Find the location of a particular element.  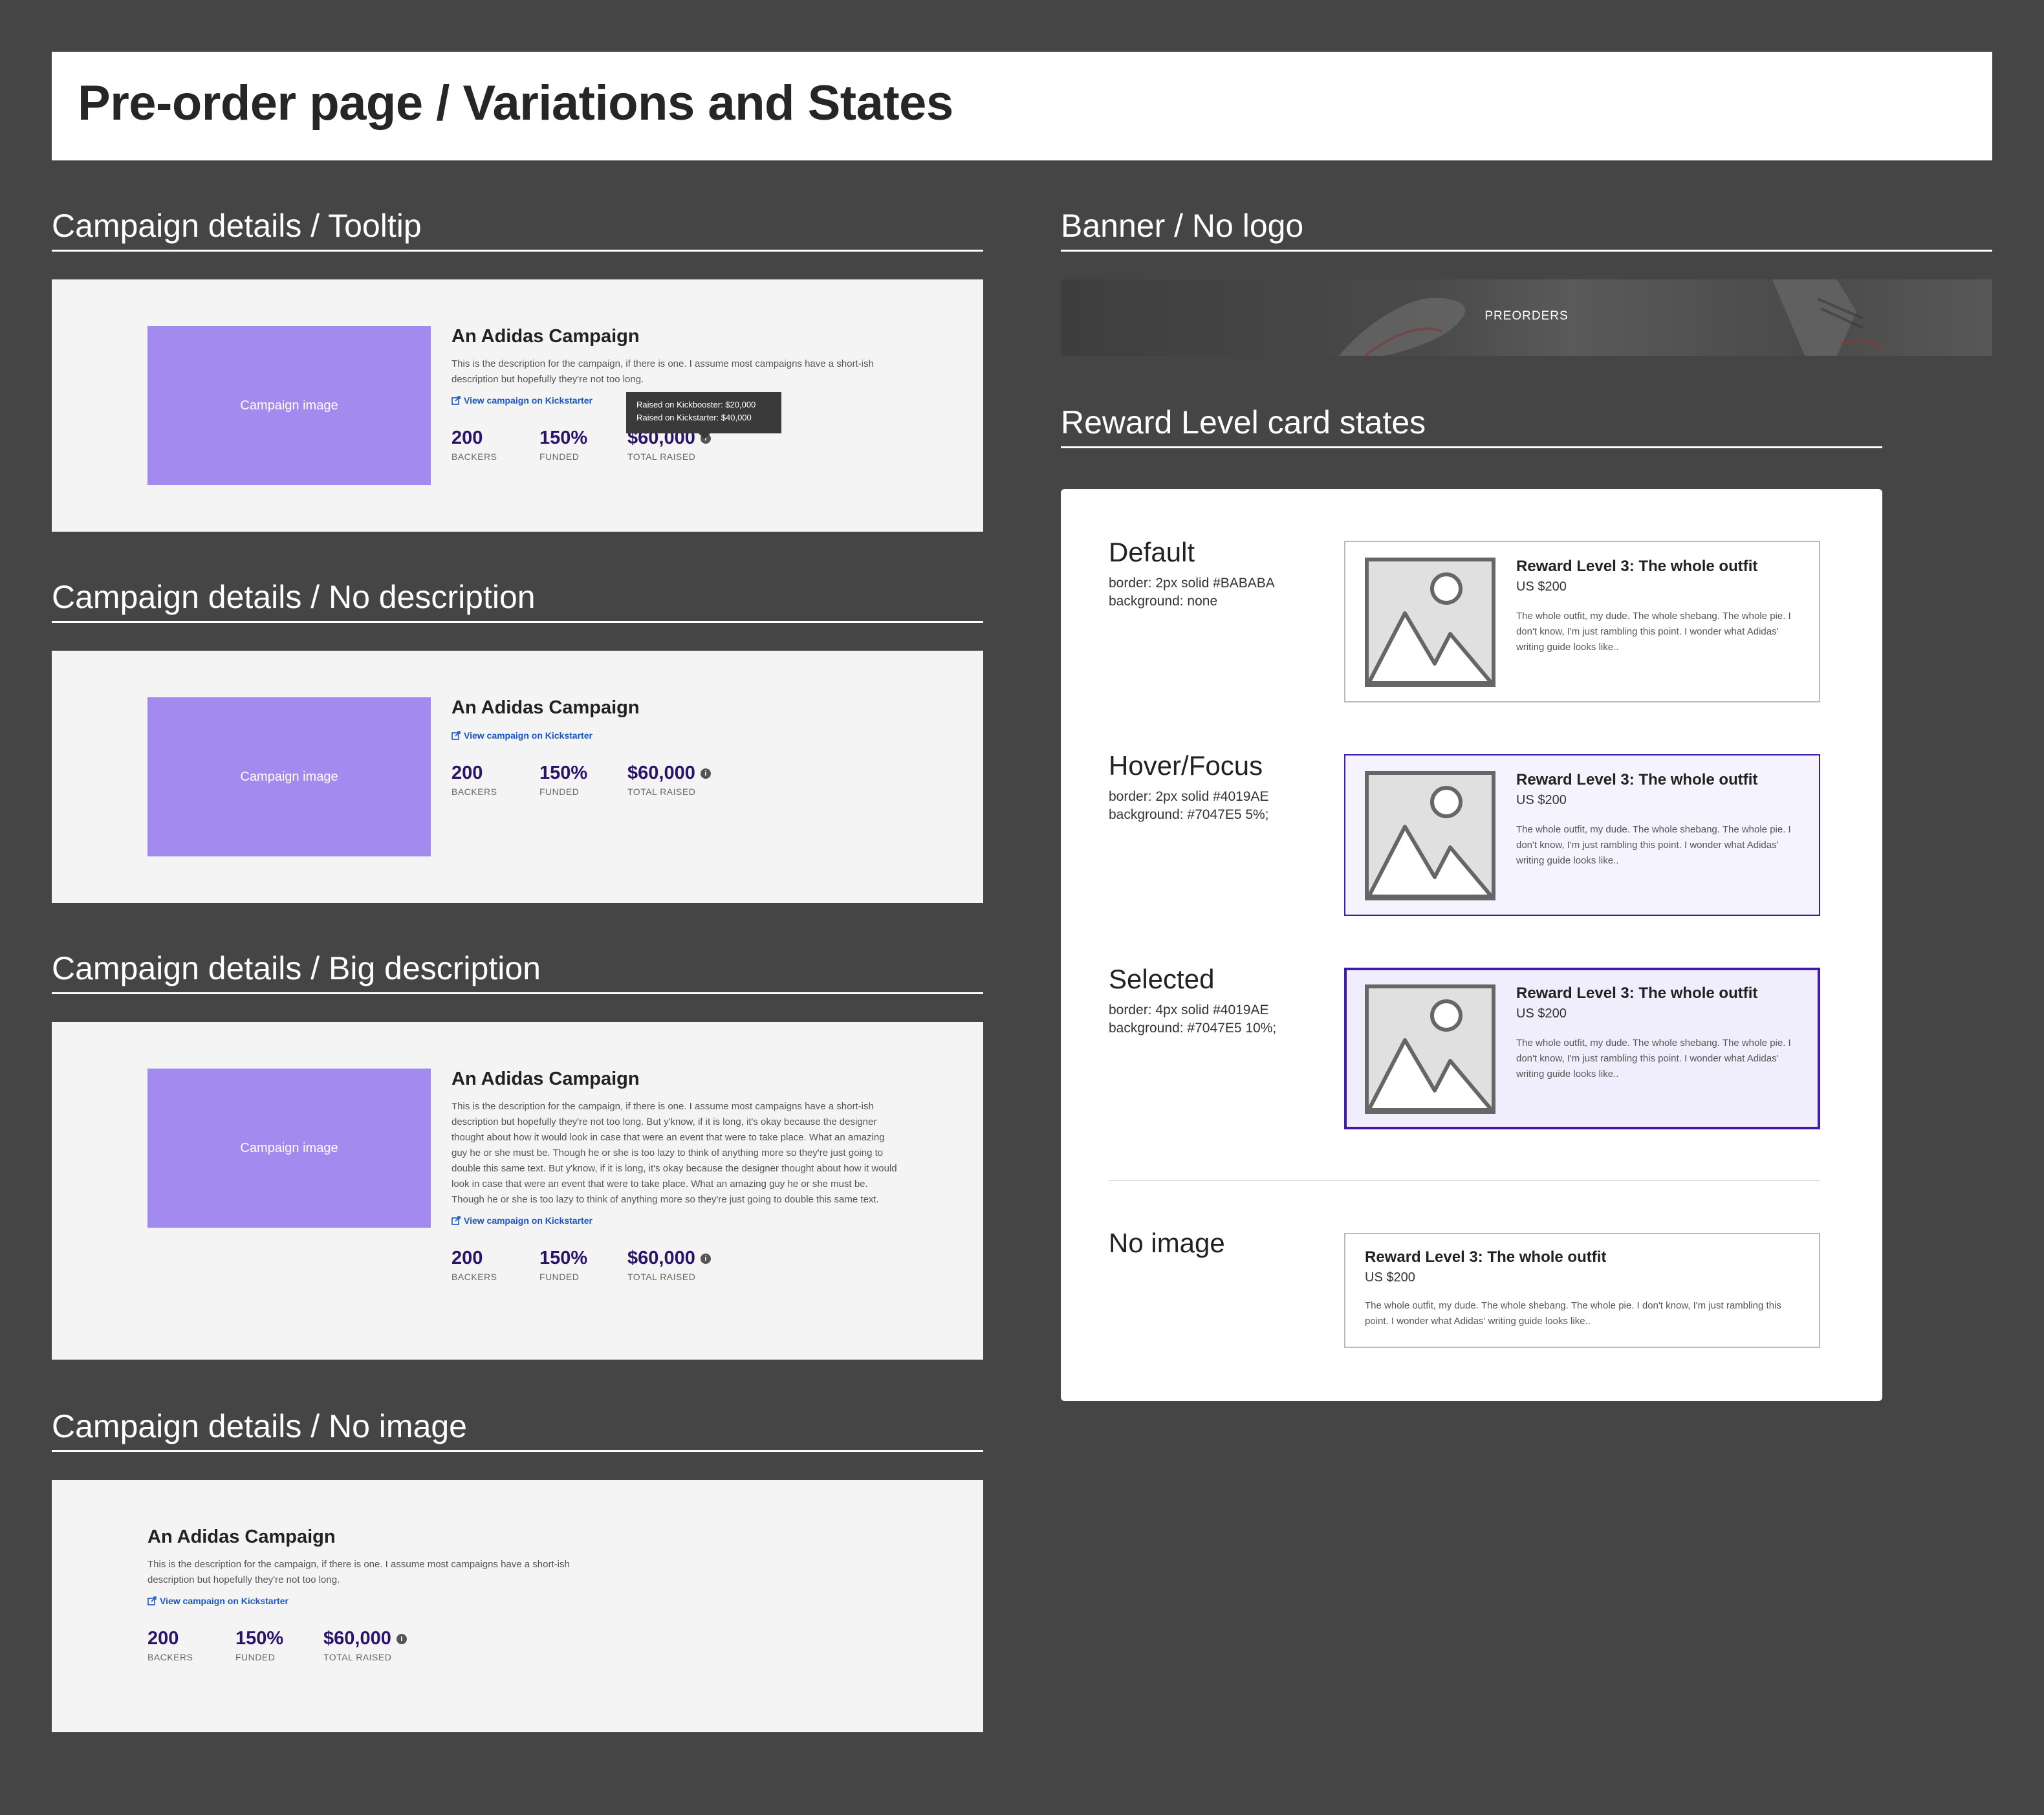

state-spec-border: border: 2px solid #4019AE is located at coordinates (1189, 797).